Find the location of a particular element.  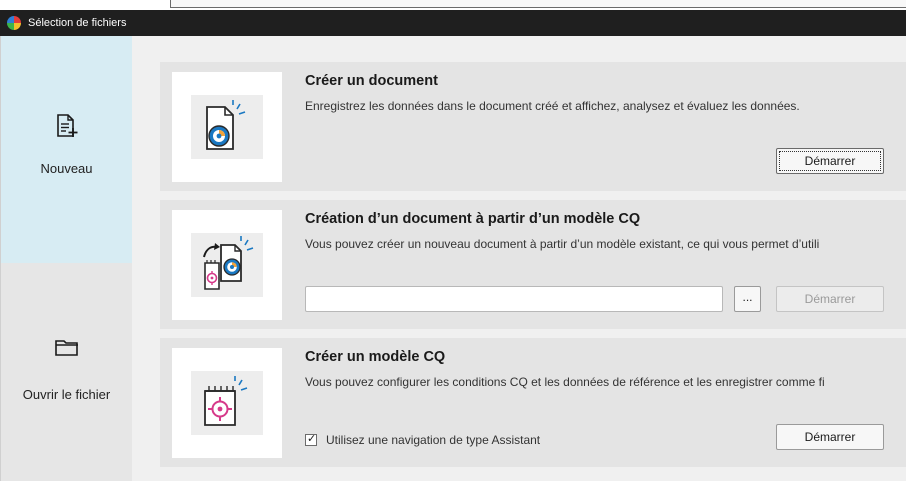

sidebar: Nouveau Ouvrir le fichier is located at coordinates (66, 258).